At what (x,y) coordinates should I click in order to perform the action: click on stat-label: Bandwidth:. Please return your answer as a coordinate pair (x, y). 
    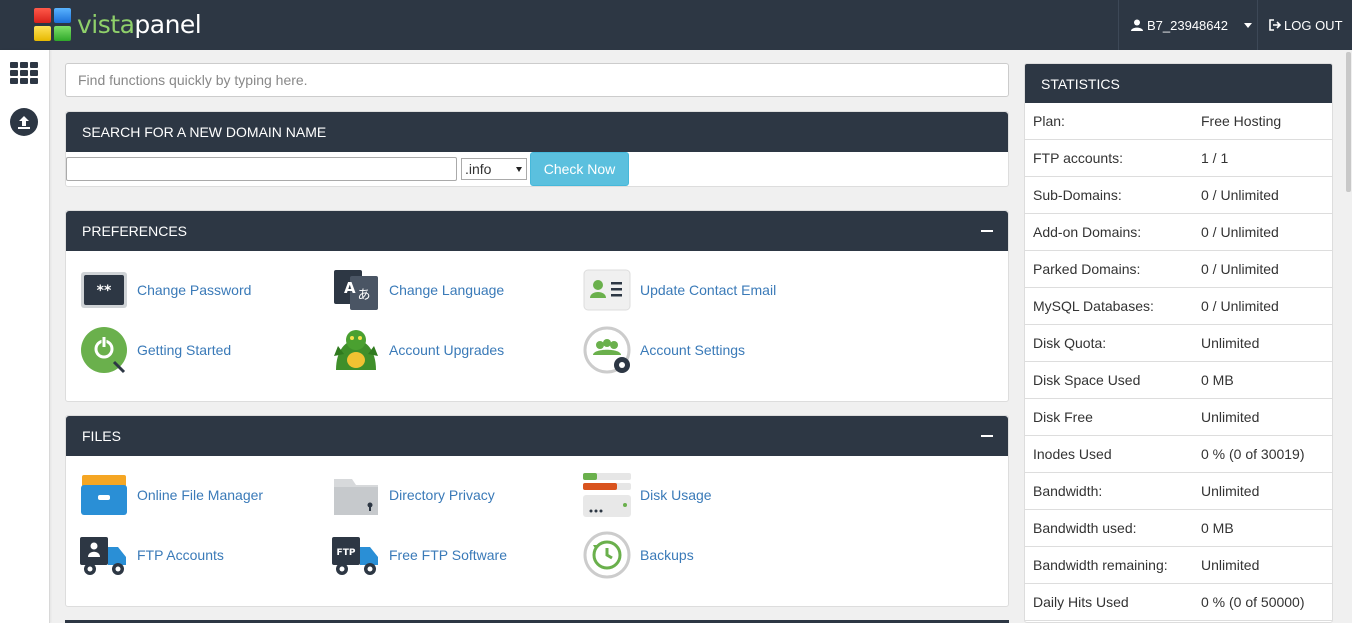
    Looking at the image, I should click on (1068, 491).